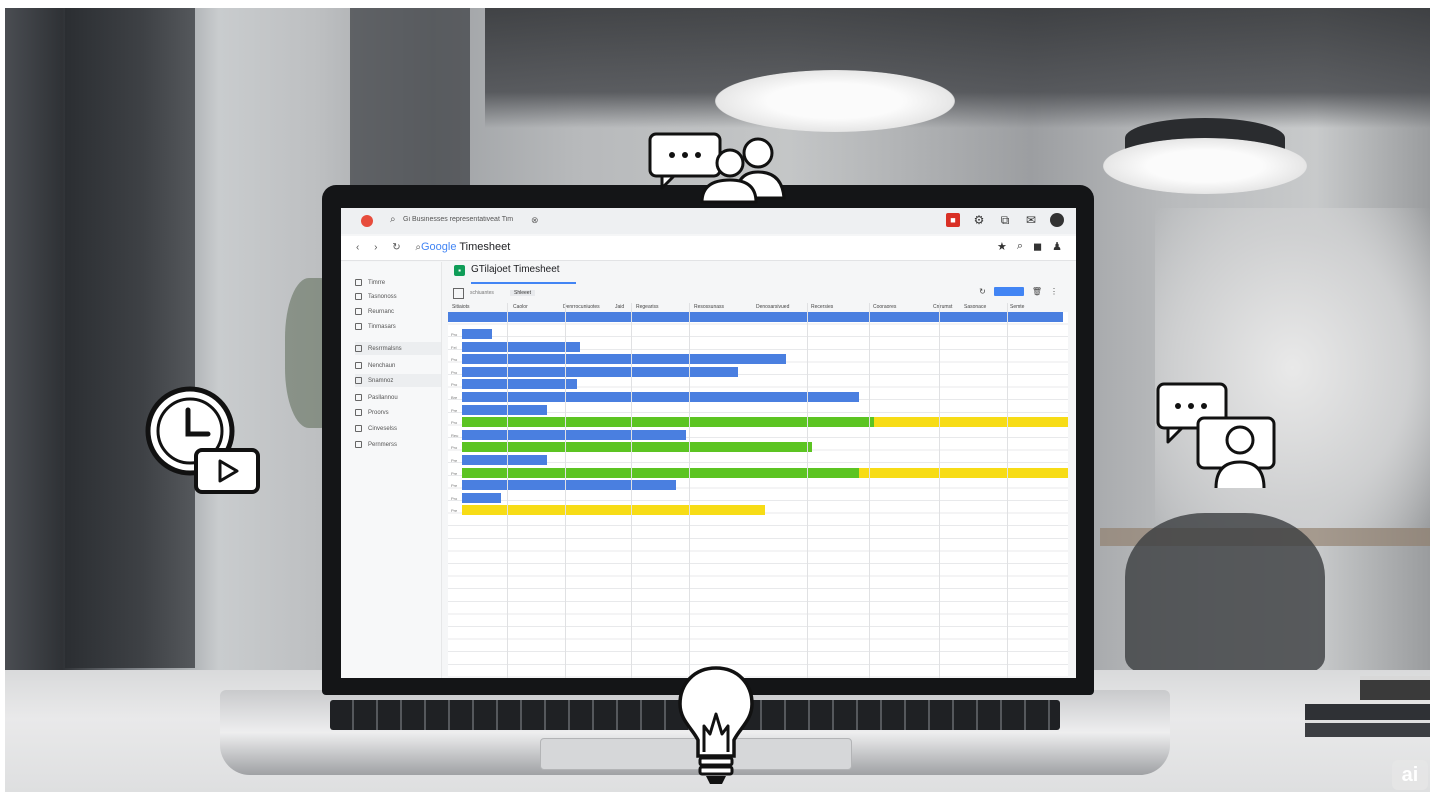 This screenshot has height=793, width=1439. I want to click on calendar-icon, so click(358, 326).